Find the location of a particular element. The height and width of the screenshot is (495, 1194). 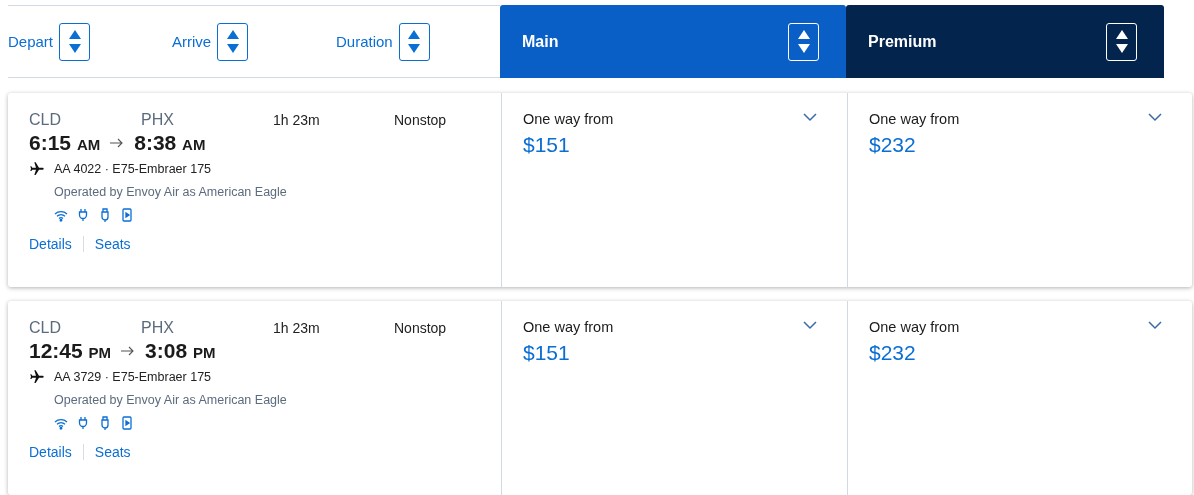

arrive-time: 3:08 PM is located at coordinates (180, 351).